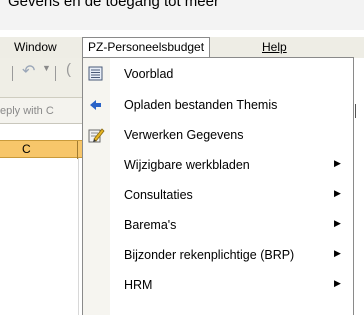 This screenshot has height=315, width=364. I want to click on menu-window-label: Window, so click(35, 47).